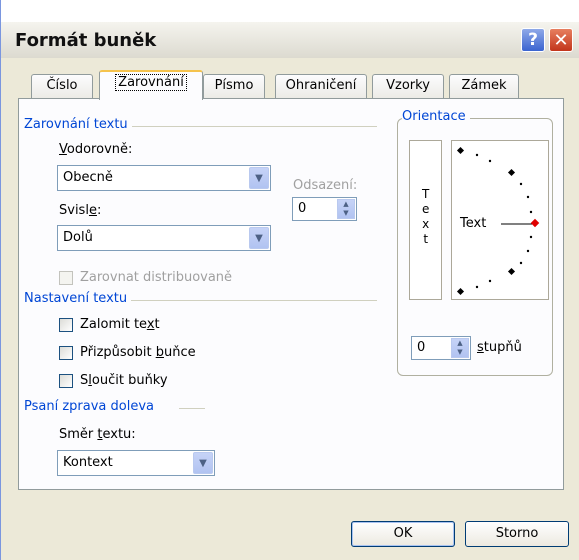 This screenshot has height=560, width=579. I want to click on rtl-group-title: Psaní zprava doleva, so click(91, 406).